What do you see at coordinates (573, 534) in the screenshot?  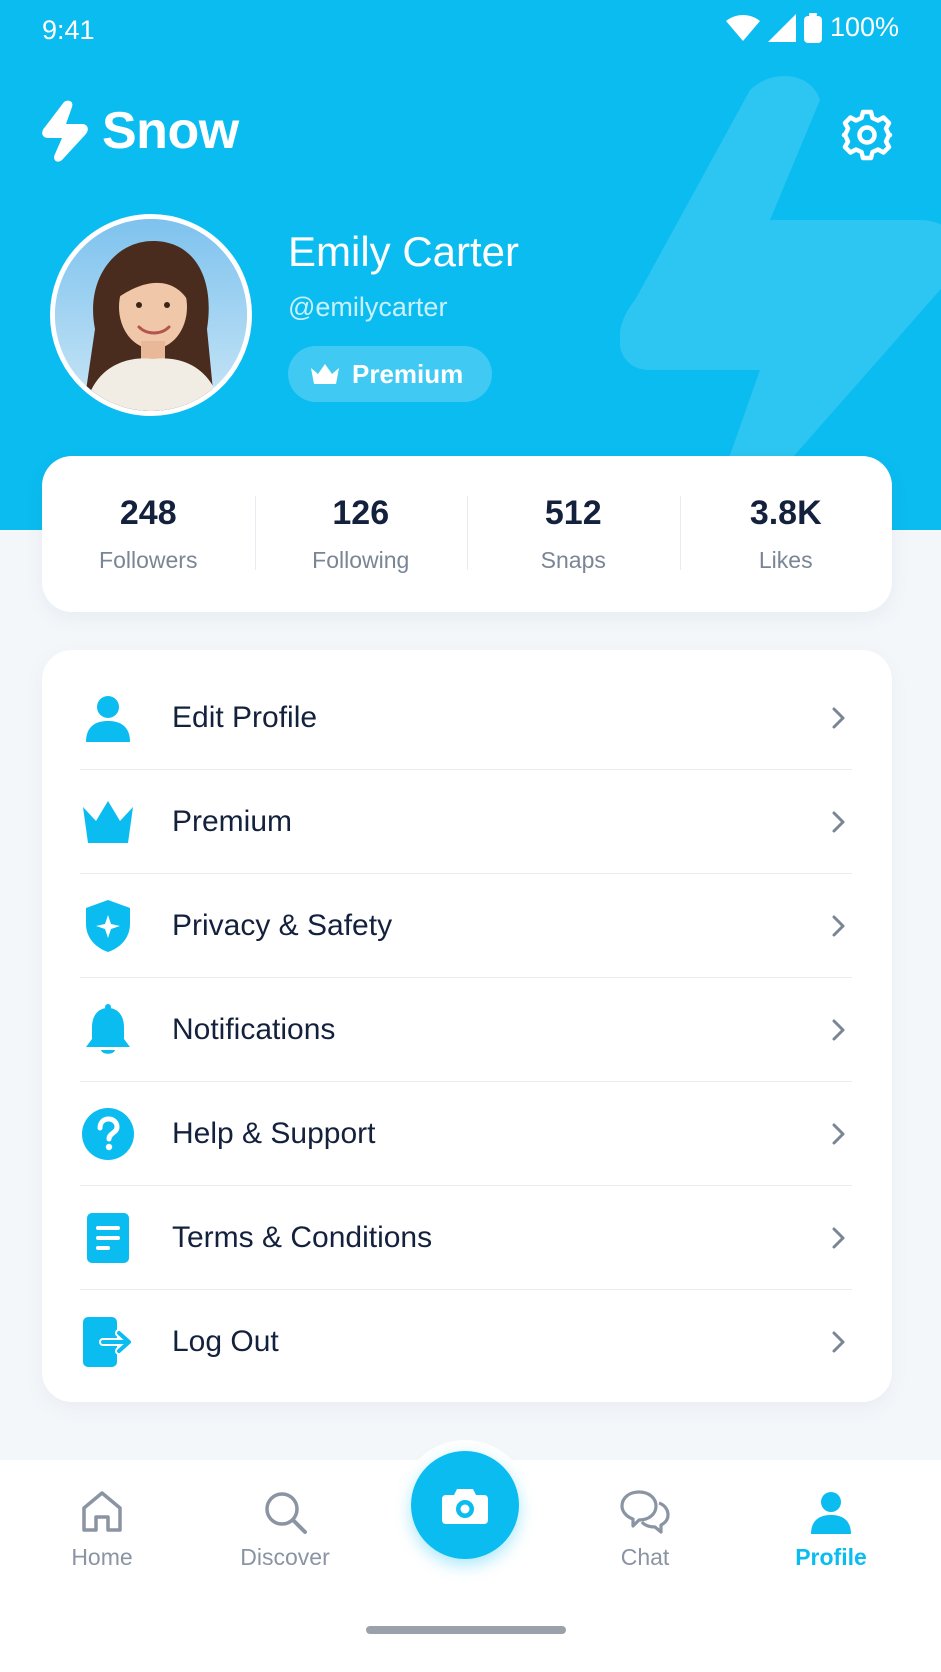 I see `stat-snaps: 512 Snaps` at bounding box center [573, 534].